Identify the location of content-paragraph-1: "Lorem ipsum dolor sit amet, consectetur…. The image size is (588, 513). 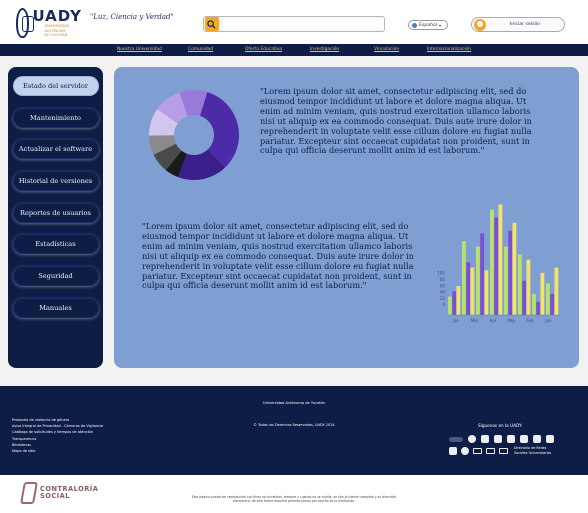
(396, 121).